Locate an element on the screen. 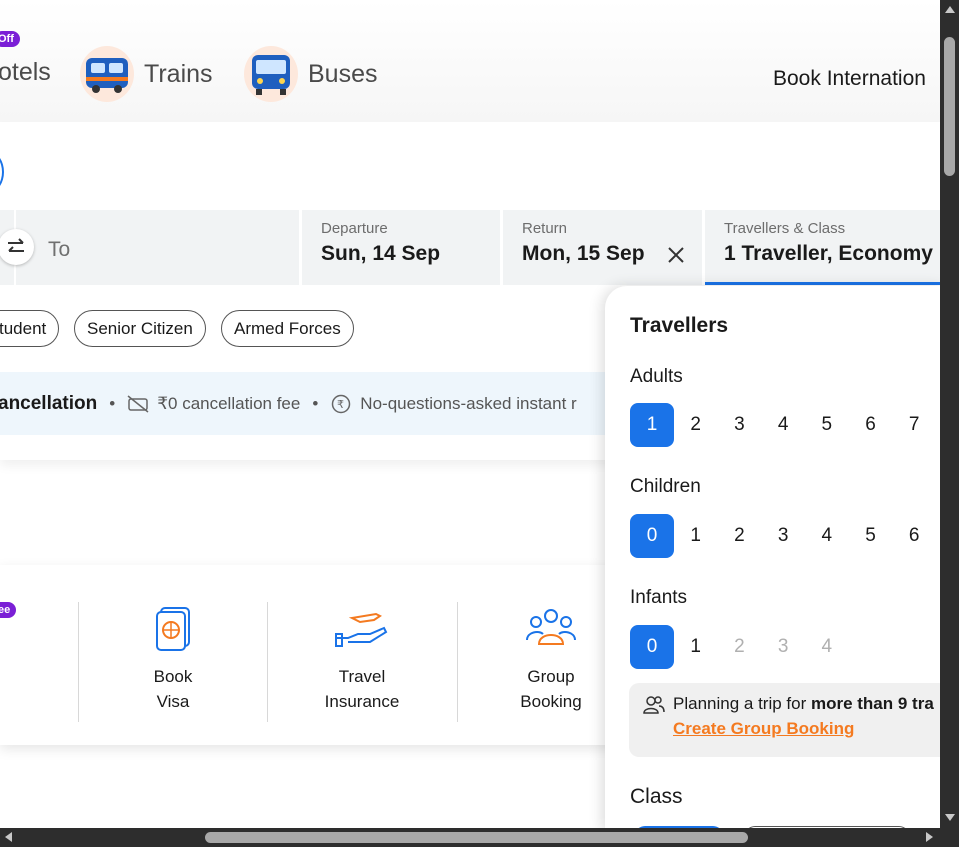  nav-tab-trains-label: Trains is located at coordinates (178, 73).